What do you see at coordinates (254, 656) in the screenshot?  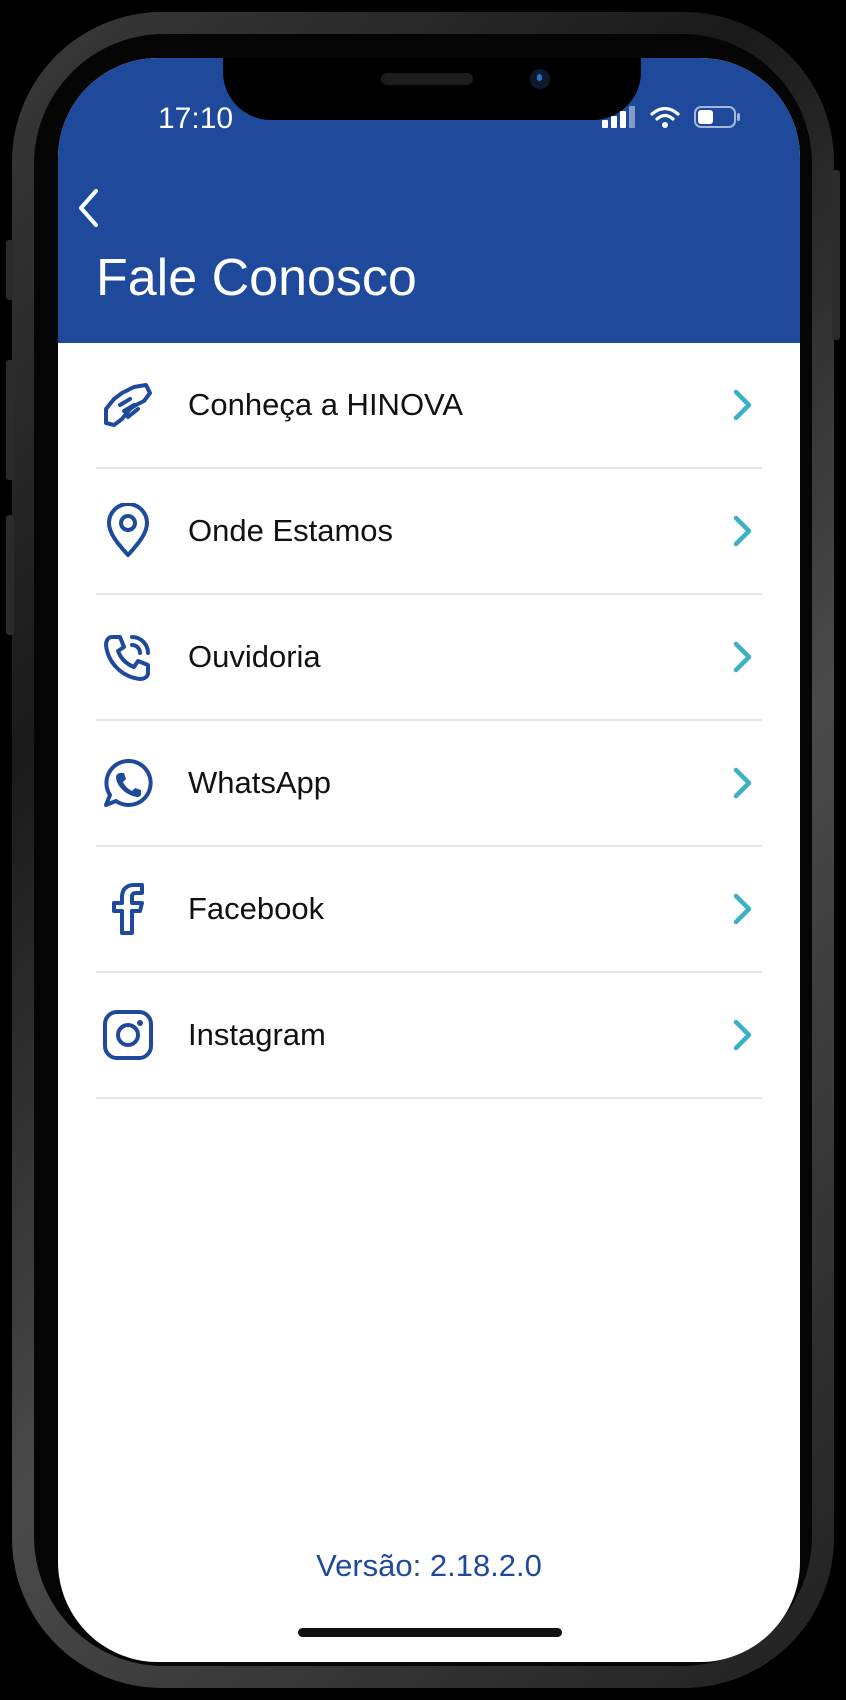 I see `menu-item-label: Ouvidoria` at bounding box center [254, 656].